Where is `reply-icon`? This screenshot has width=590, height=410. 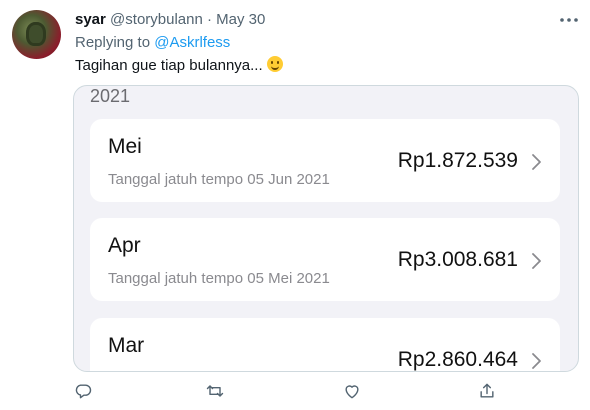 reply-icon is located at coordinates (83, 391).